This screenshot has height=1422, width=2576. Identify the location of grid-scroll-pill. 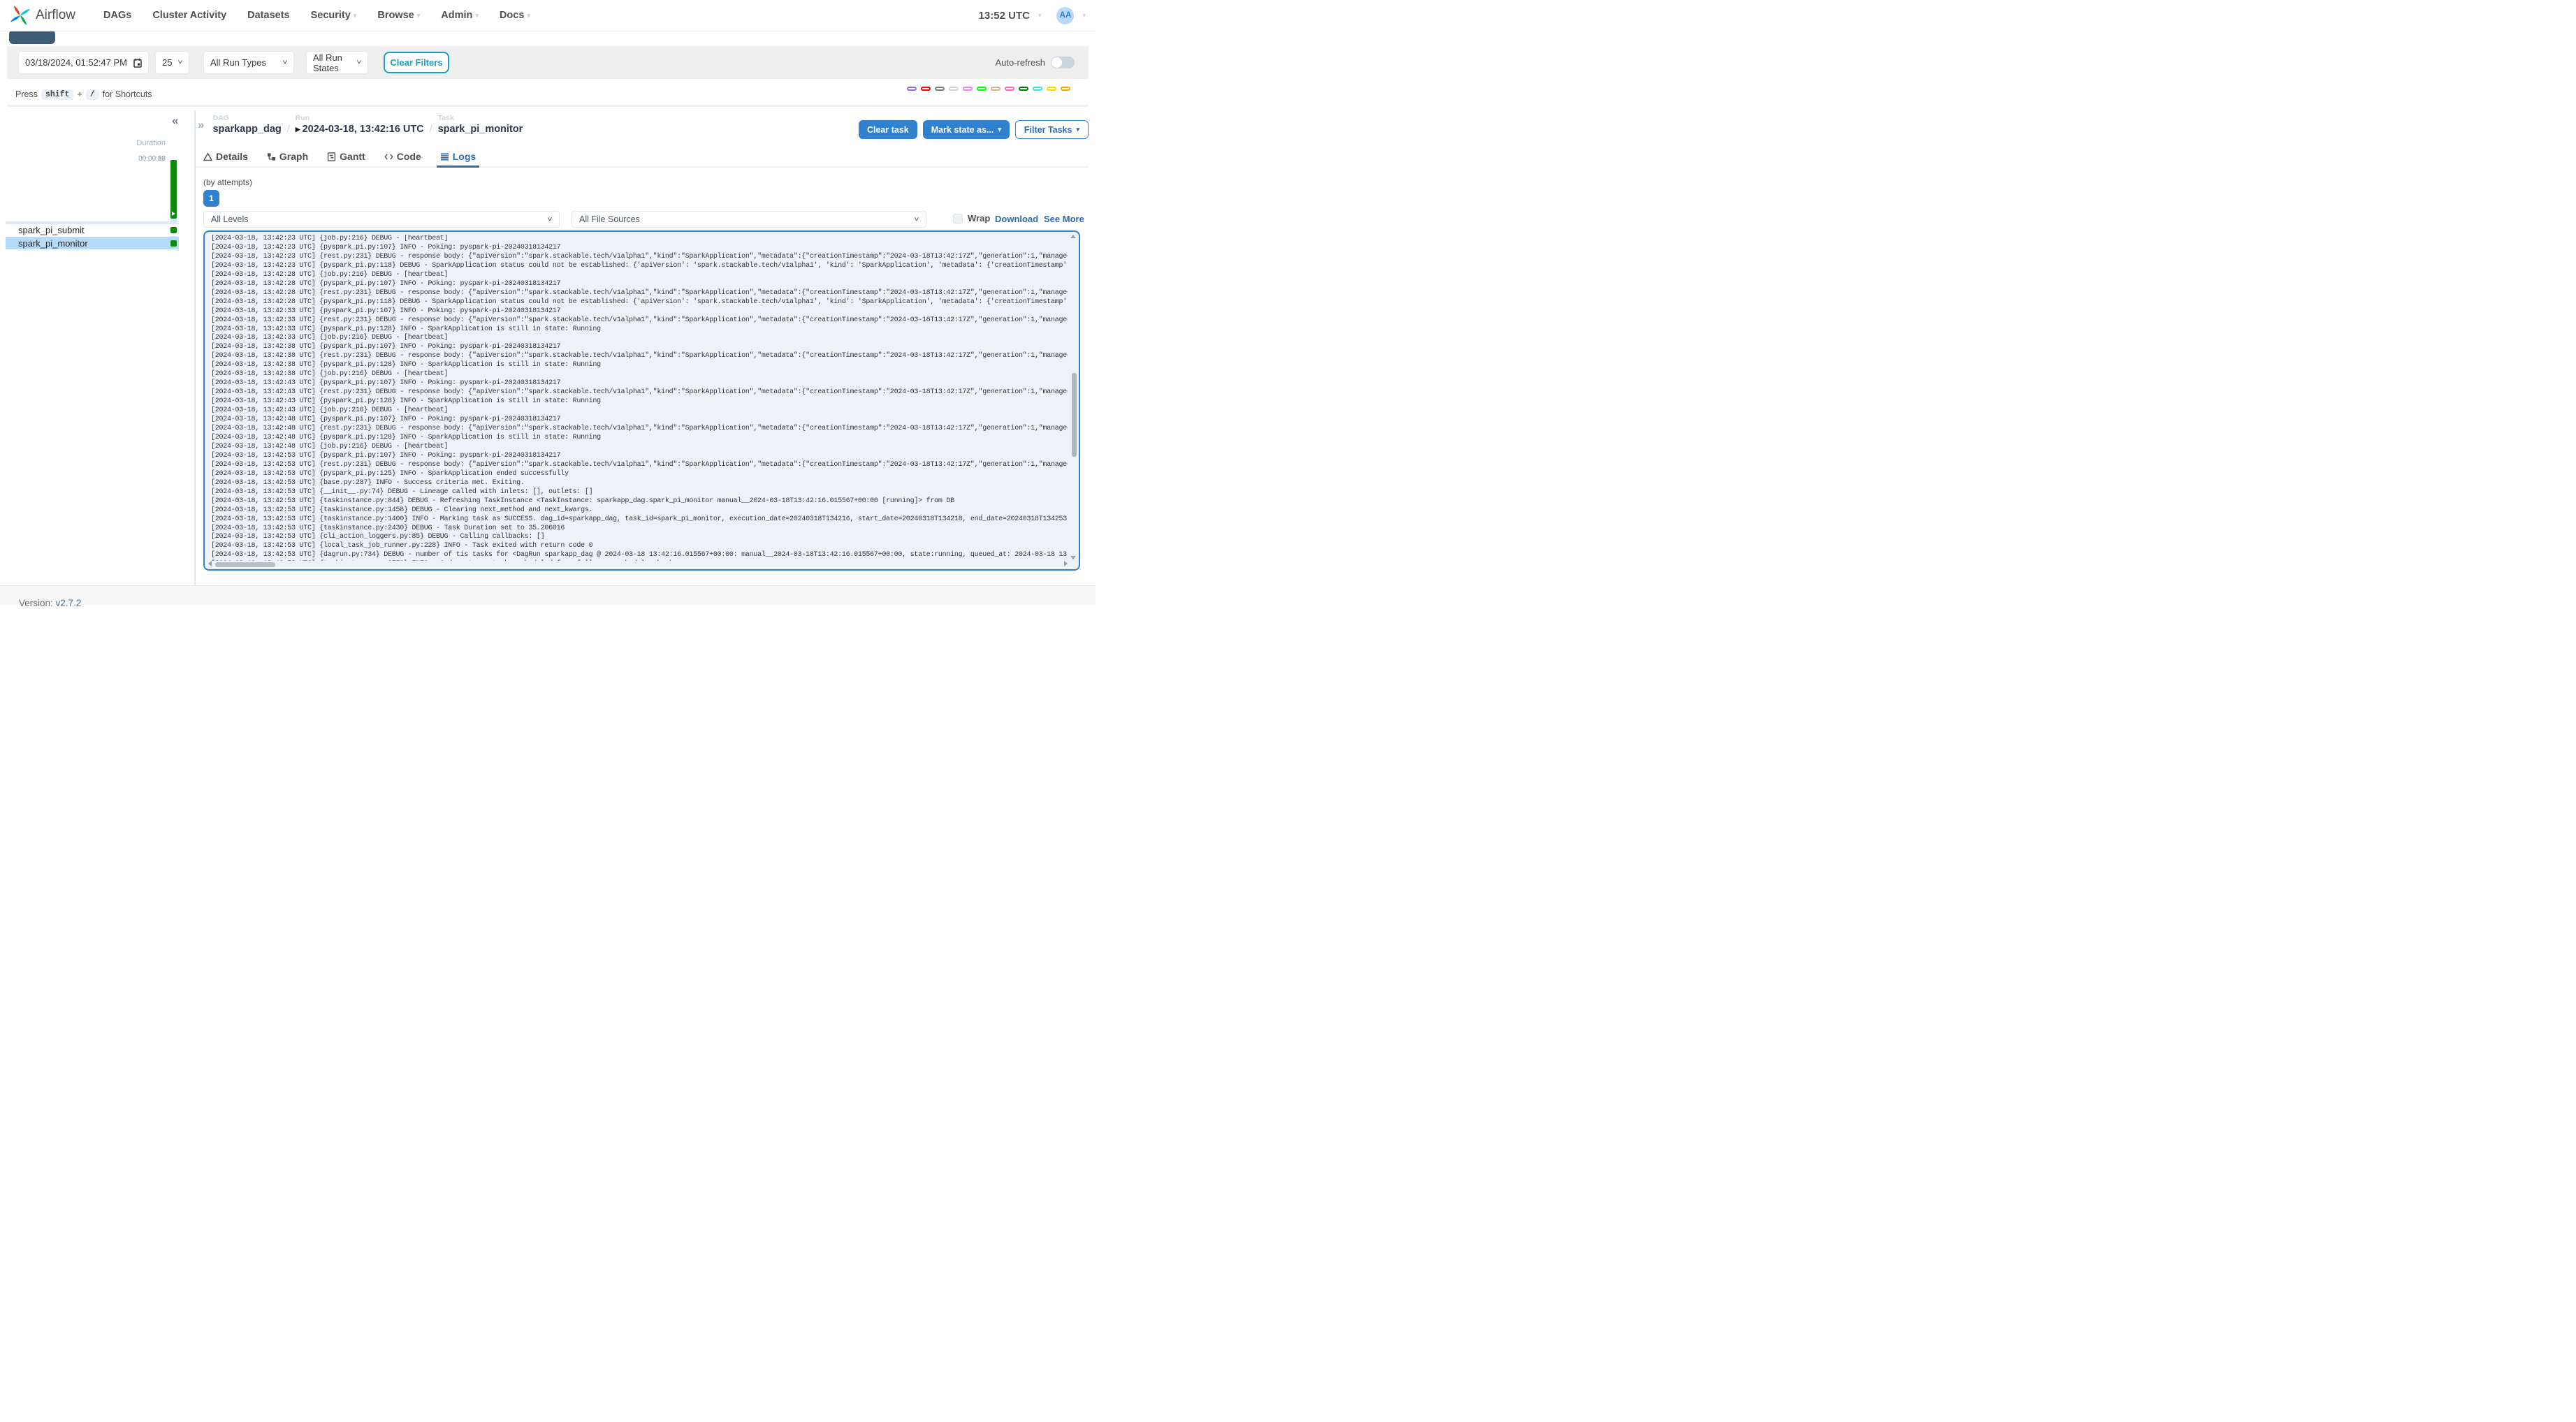
(32, 37).